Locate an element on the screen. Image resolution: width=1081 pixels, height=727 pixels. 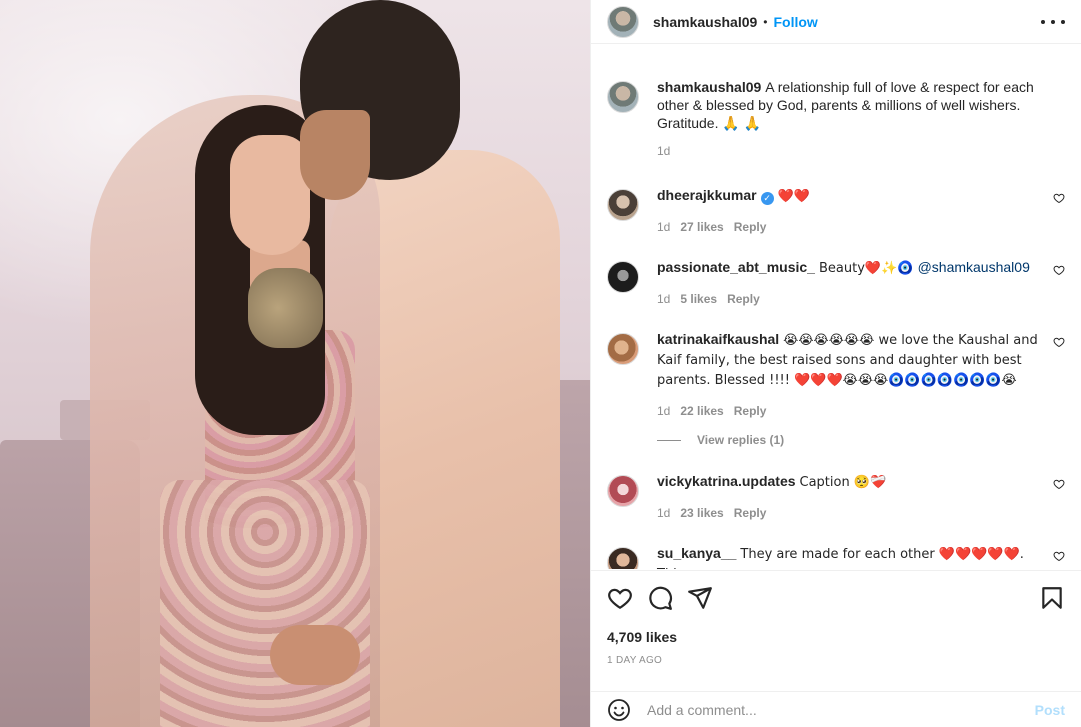
photo-hands is located at coordinates (315, 655).